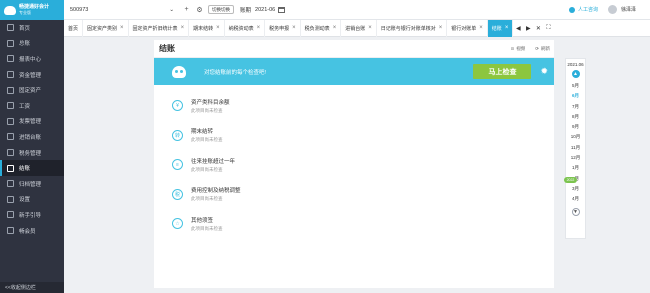 Image resolution: width=650 pixels, height=293 pixels. What do you see at coordinates (363, 165) in the screenshot?
I see `check-item: ≡ 往来挂账超过一年 此项目尚未检查` at bounding box center [363, 165].